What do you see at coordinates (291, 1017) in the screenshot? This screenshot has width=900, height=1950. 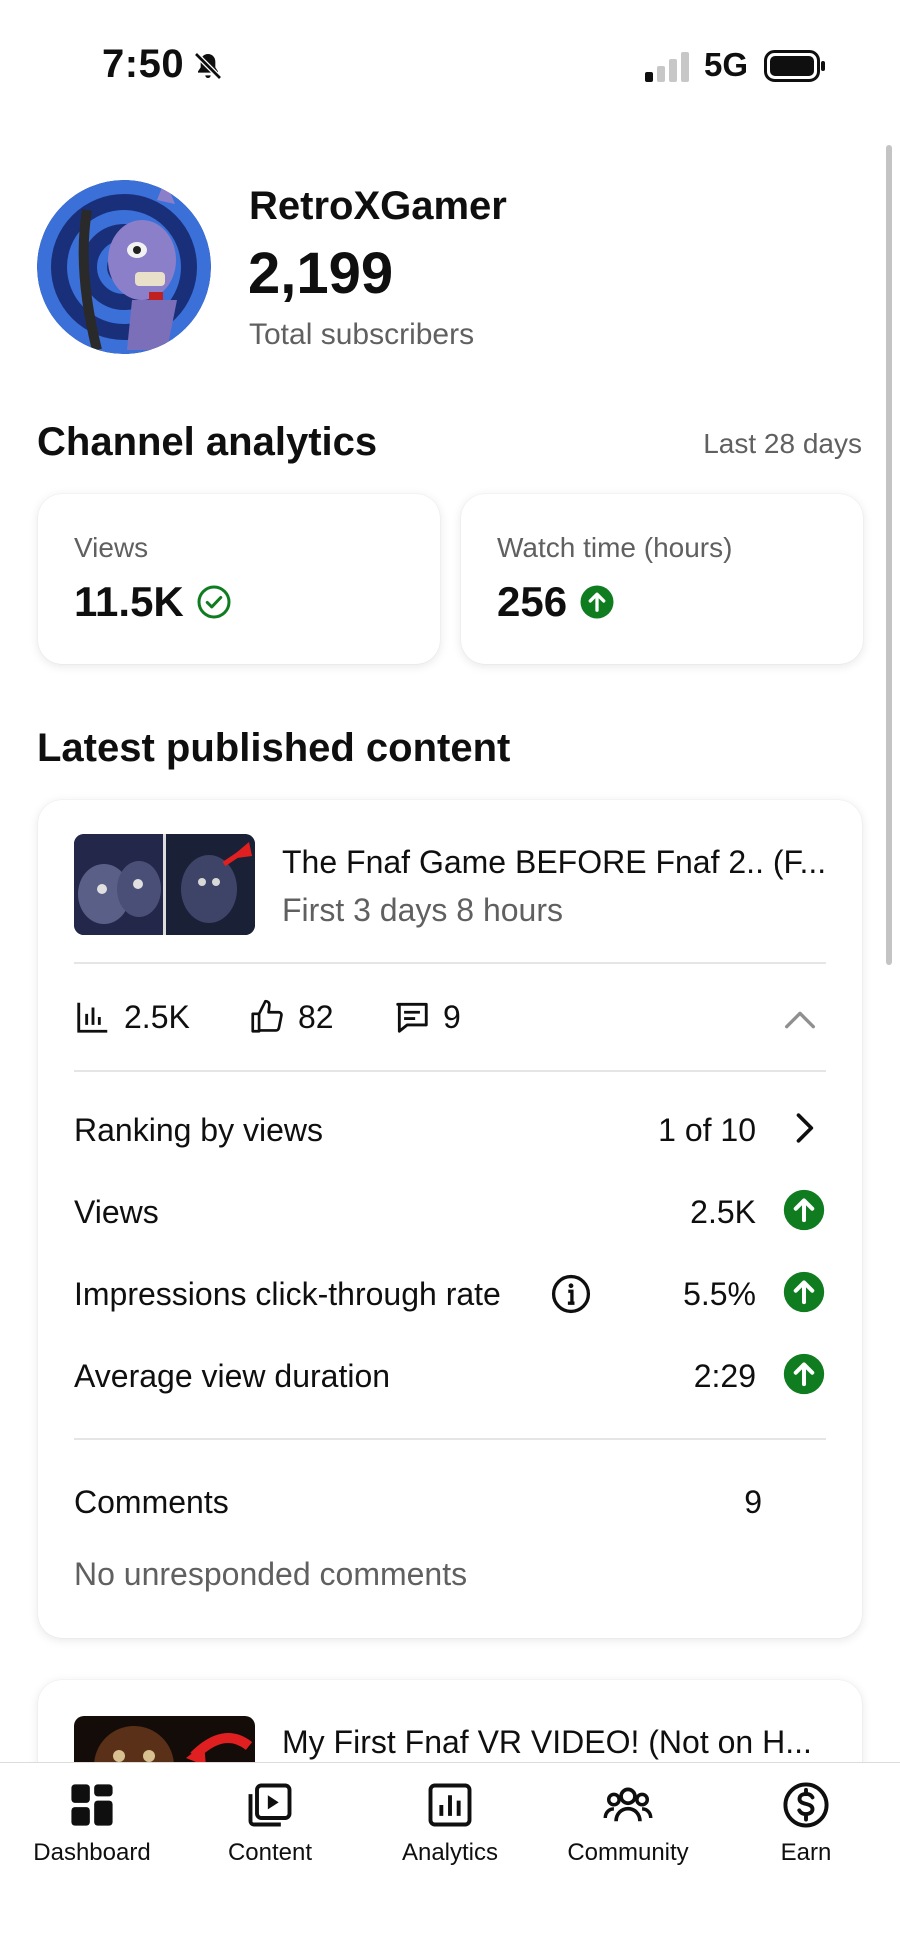 I see `likes-stat: 82` at bounding box center [291, 1017].